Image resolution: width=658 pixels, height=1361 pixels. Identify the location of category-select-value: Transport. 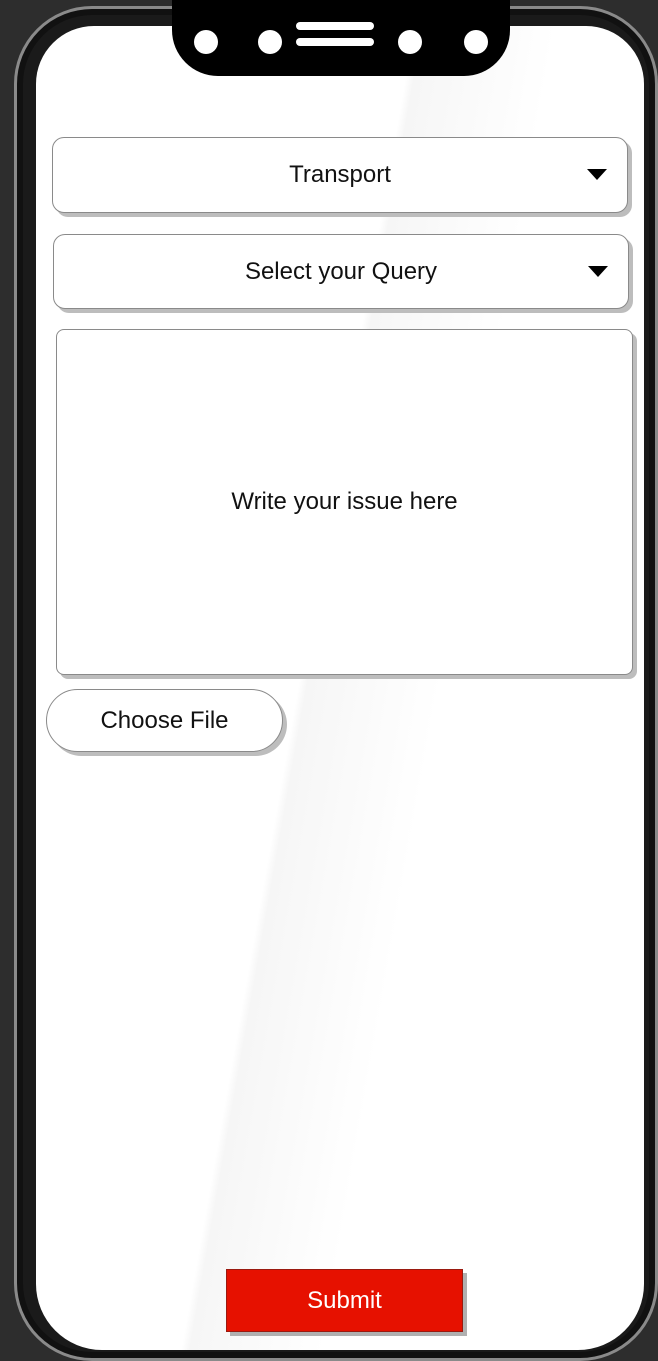
(340, 174).